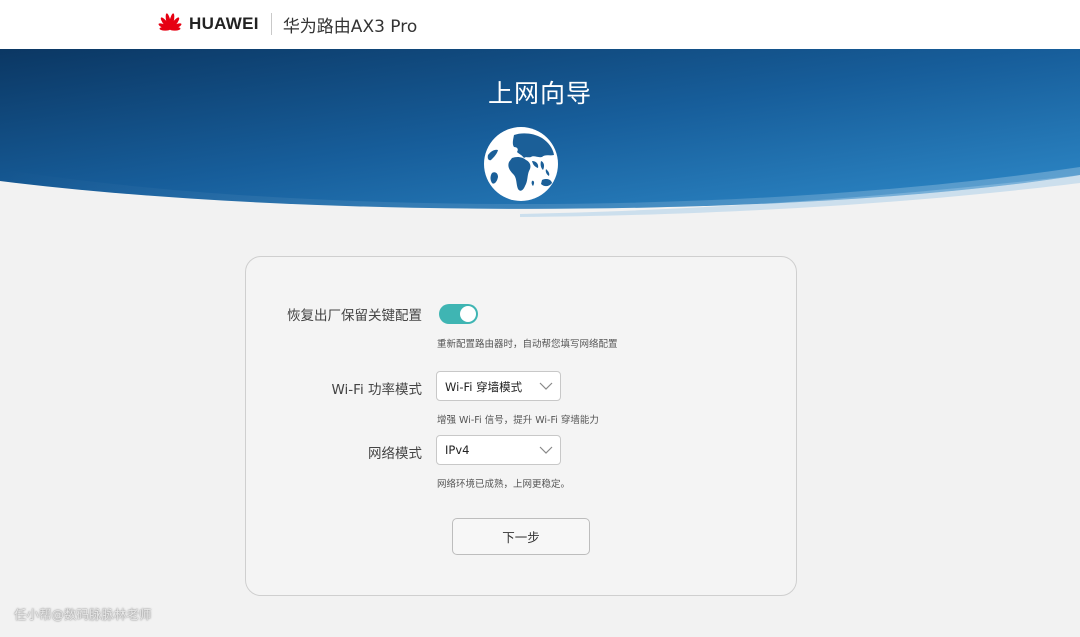 Image resolution: width=1080 pixels, height=637 pixels. Describe the element at coordinates (468, 314) in the screenshot. I see `toggle-knob` at that location.